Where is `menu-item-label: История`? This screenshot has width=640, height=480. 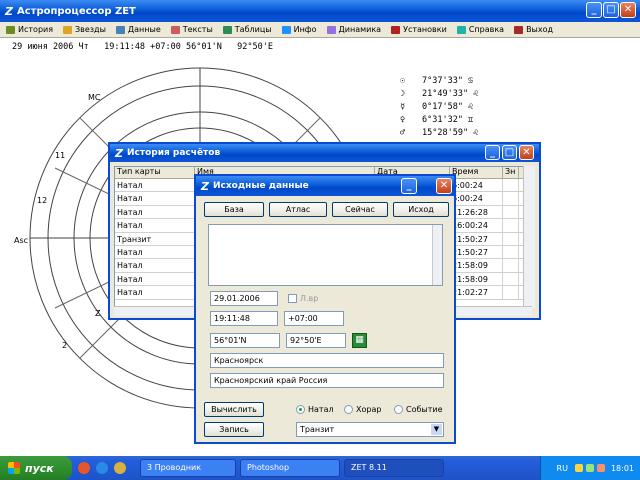 menu-item-label: История is located at coordinates (36, 29).